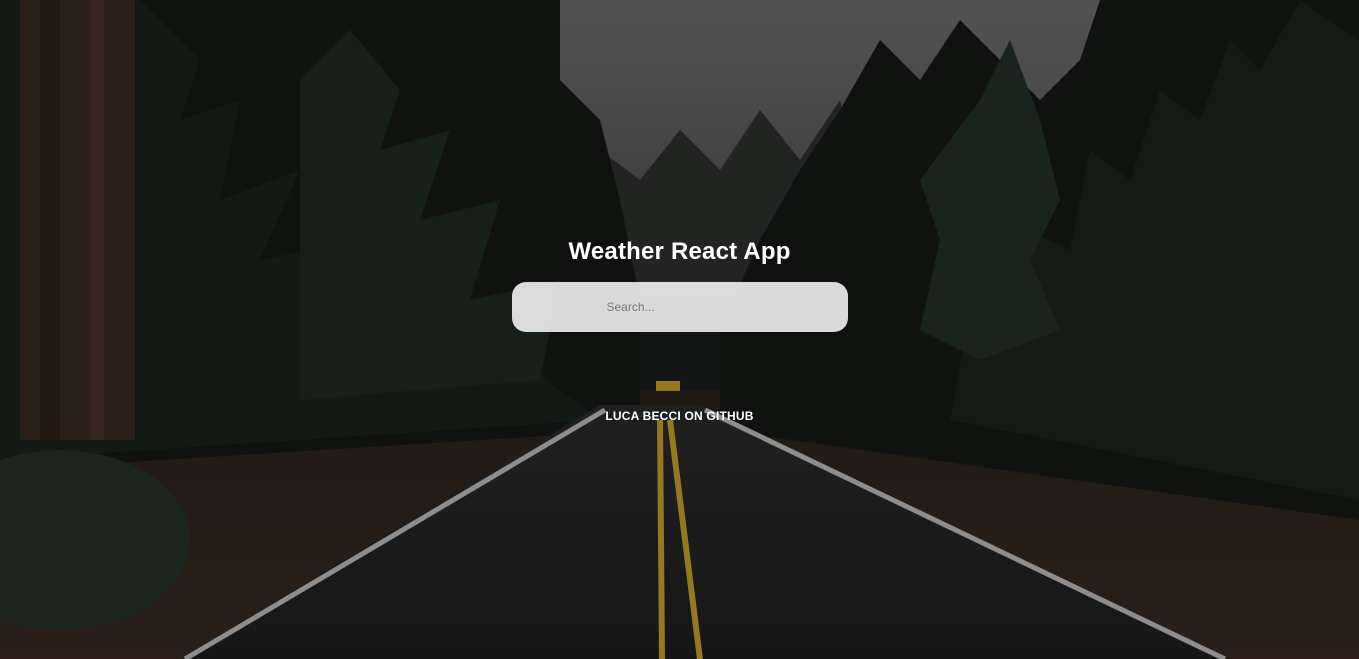 The width and height of the screenshot is (1359, 659). What do you see at coordinates (679, 416) in the screenshot?
I see `github-link: LUCA BECCI ON GITHUB` at bounding box center [679, 416].